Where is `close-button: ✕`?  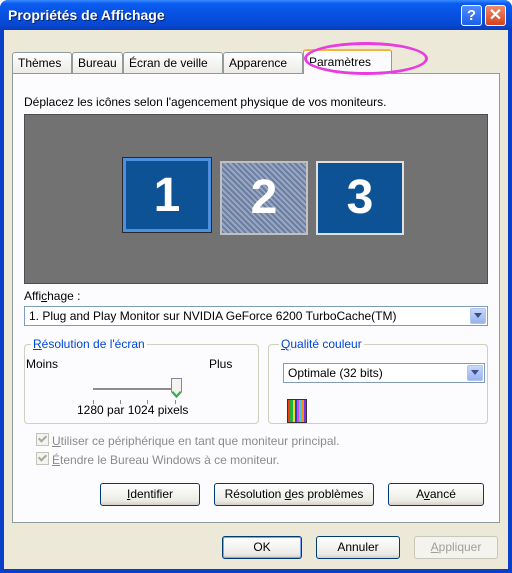
close-button: ✕ is located at coordinates (495, 15).